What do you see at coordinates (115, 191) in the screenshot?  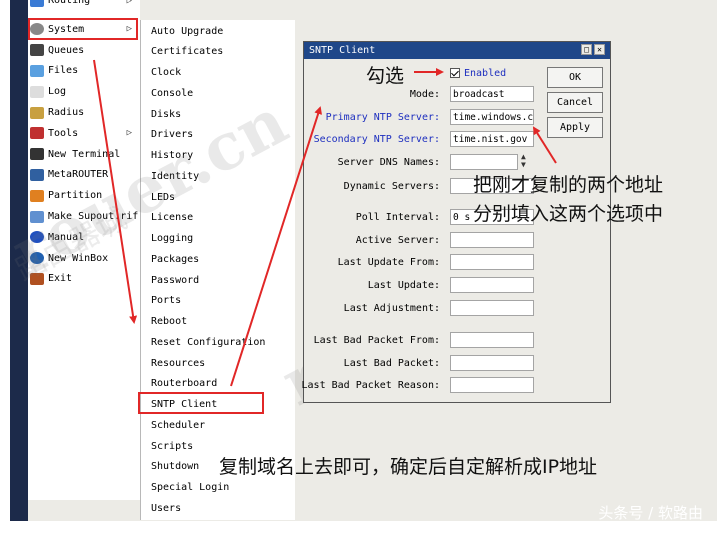 I see `arrow-to-sntp` at bounding box center [115, 191].